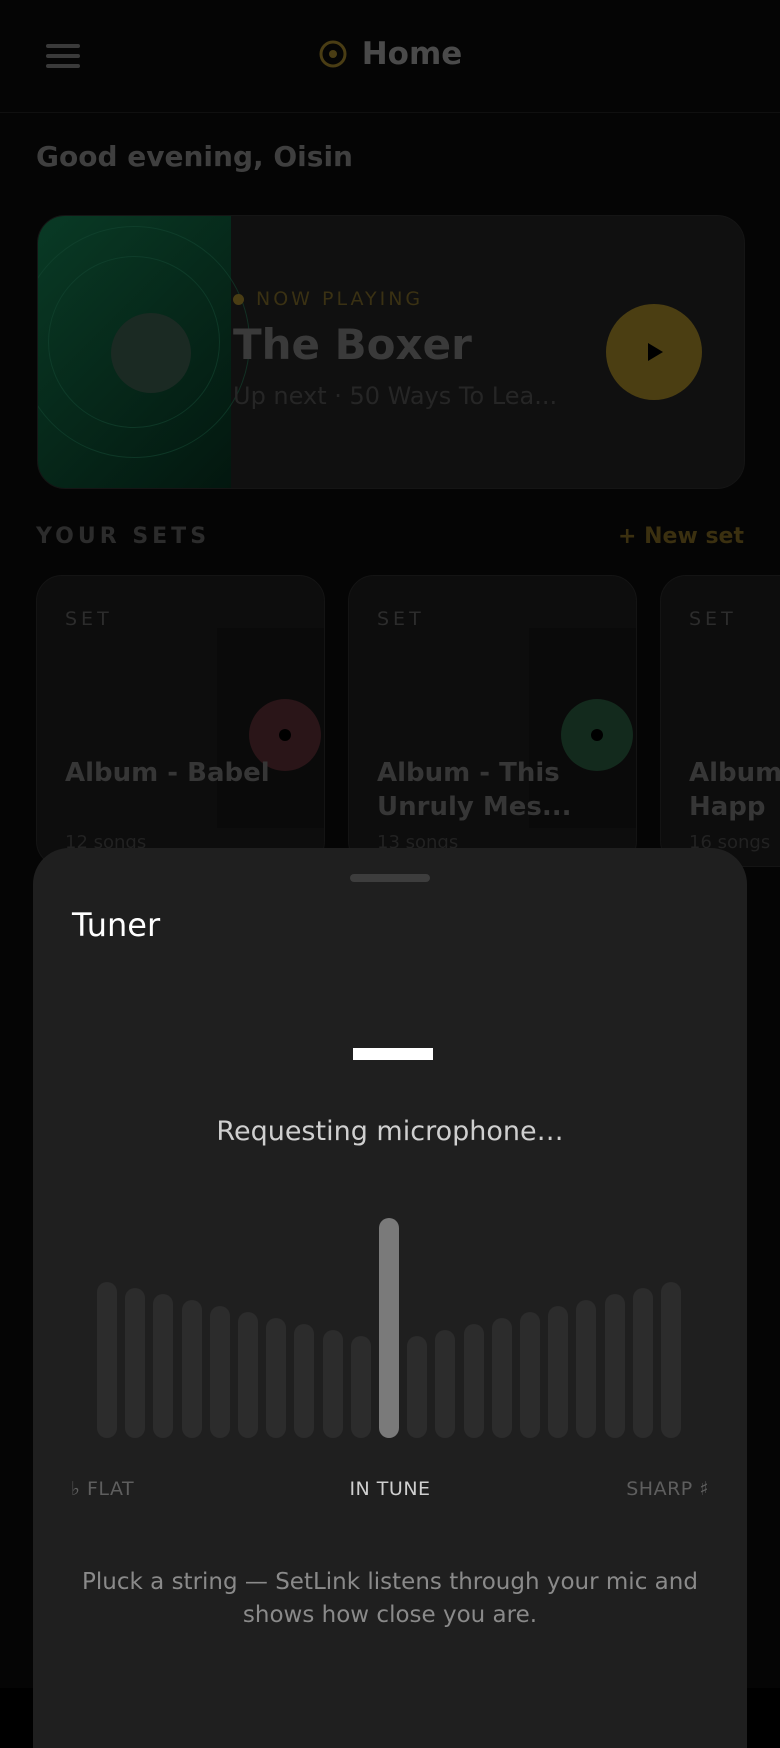  What do you see at coordinates (720, 721) in the screenshot?
I see `set-card: SET Album - Happ 16 songs` at bounding box center [720, 721].